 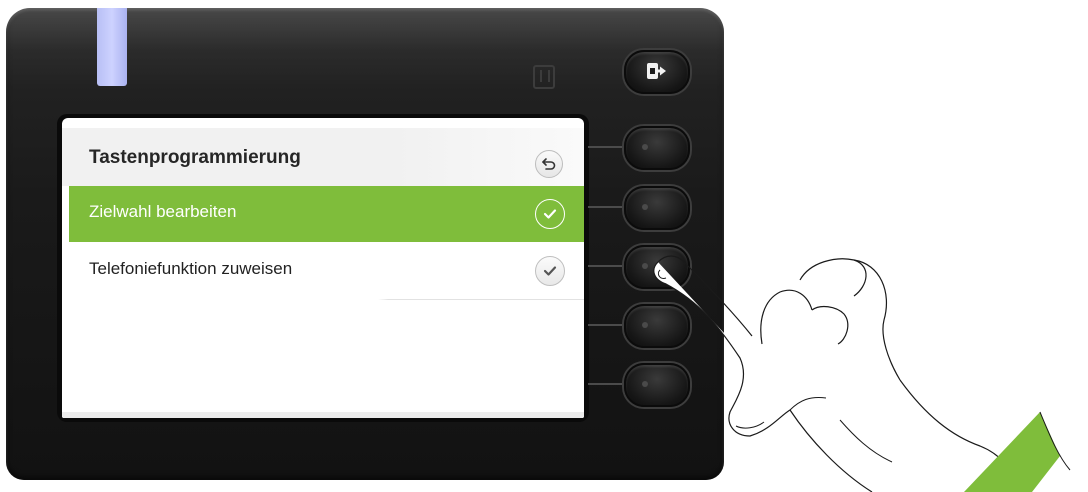 What do you see at coordinates (544, 77) in the screenshot?
I see `nfc-icon` at bounding box center [544, 77].